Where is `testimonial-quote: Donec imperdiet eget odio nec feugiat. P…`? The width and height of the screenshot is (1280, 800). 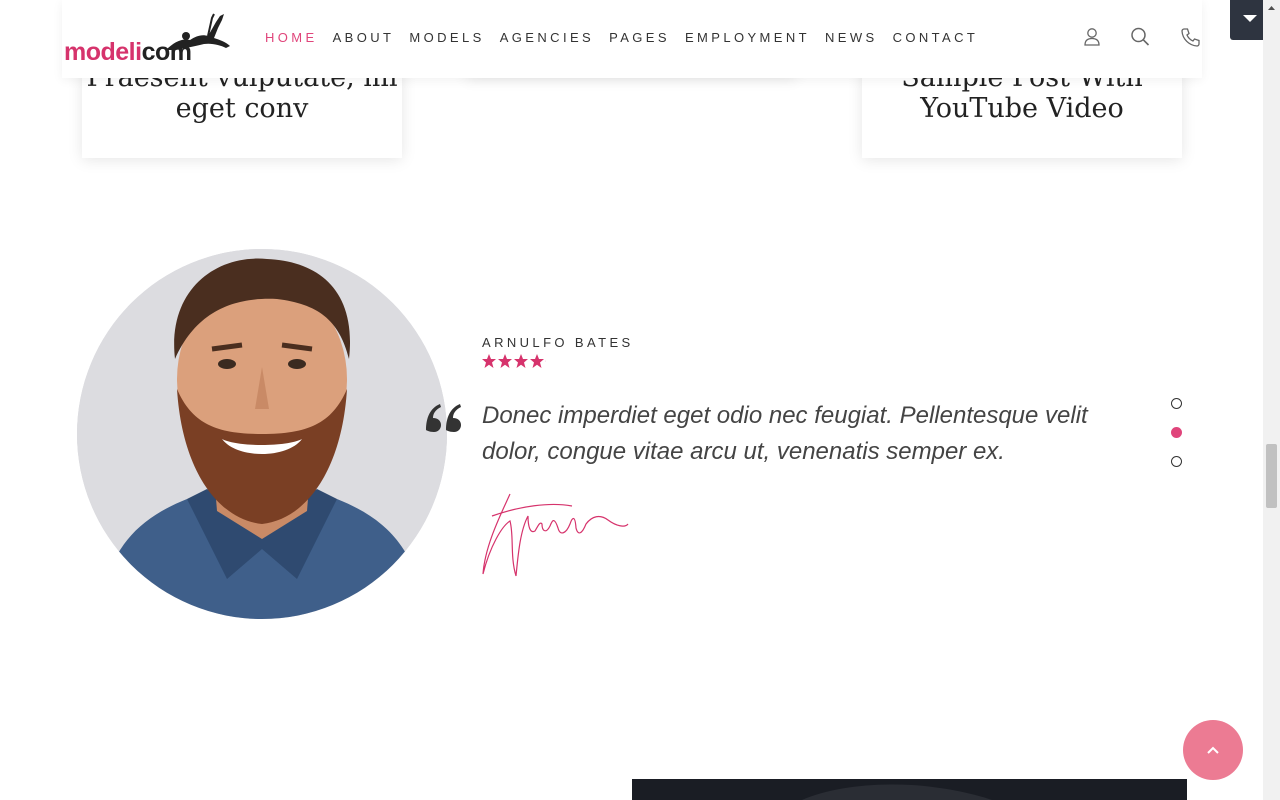 testimonial-quote: Donec imperdiet eget odio nec feugiat. P… is located at coordinates (785, 433).